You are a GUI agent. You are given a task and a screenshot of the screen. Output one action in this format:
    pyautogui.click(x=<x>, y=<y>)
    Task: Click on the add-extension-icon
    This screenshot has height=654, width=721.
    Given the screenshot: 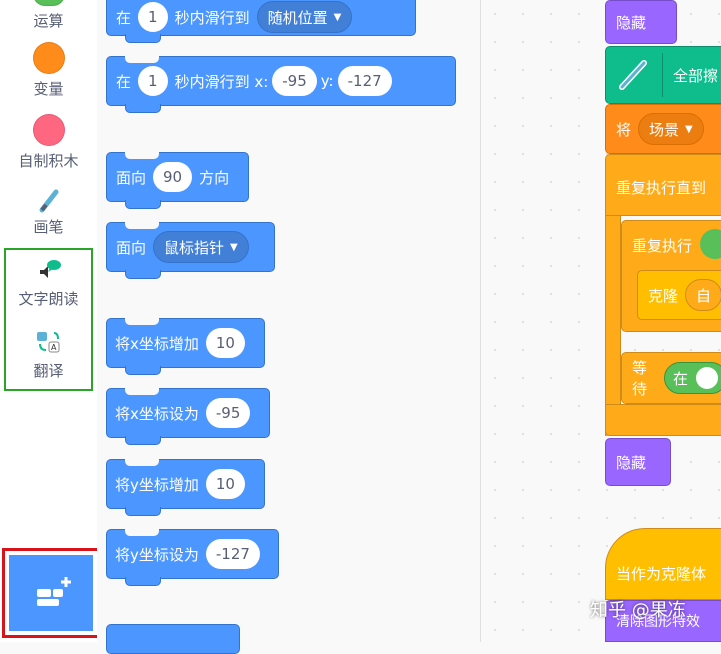 What is the action you would take?
    pyautogui.click(x=54, y=591)
    